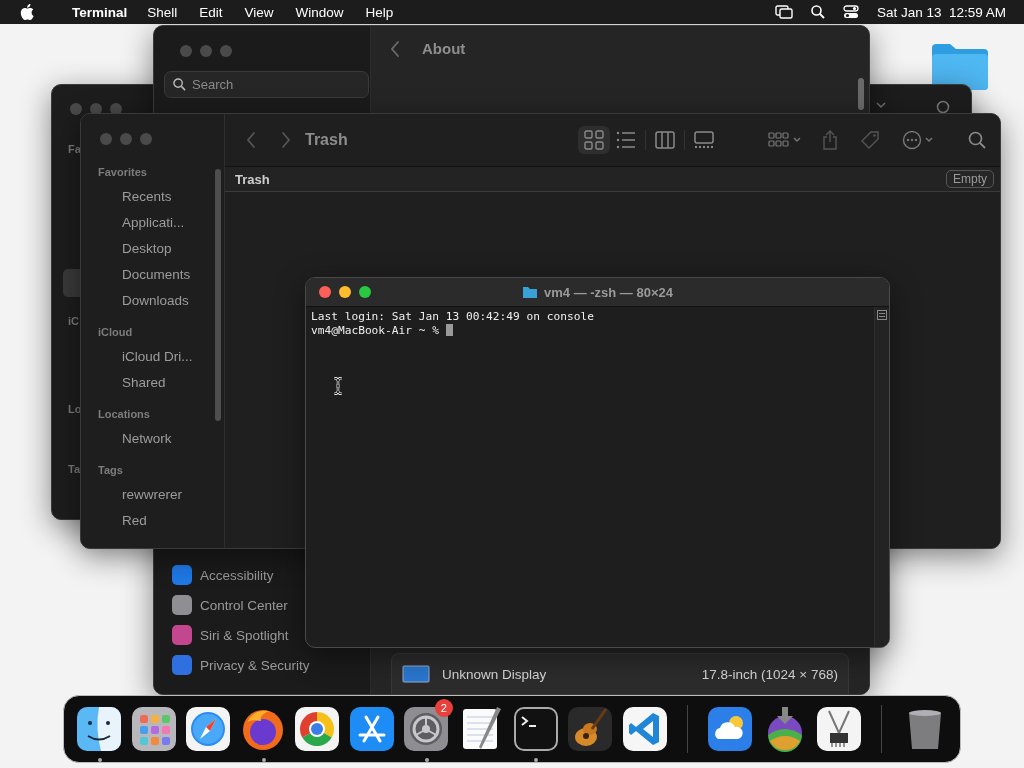 Image resolution: width=1024 pixels, height=768 pixels. I want to click on sidebar-item: Network, so click(161, 438).